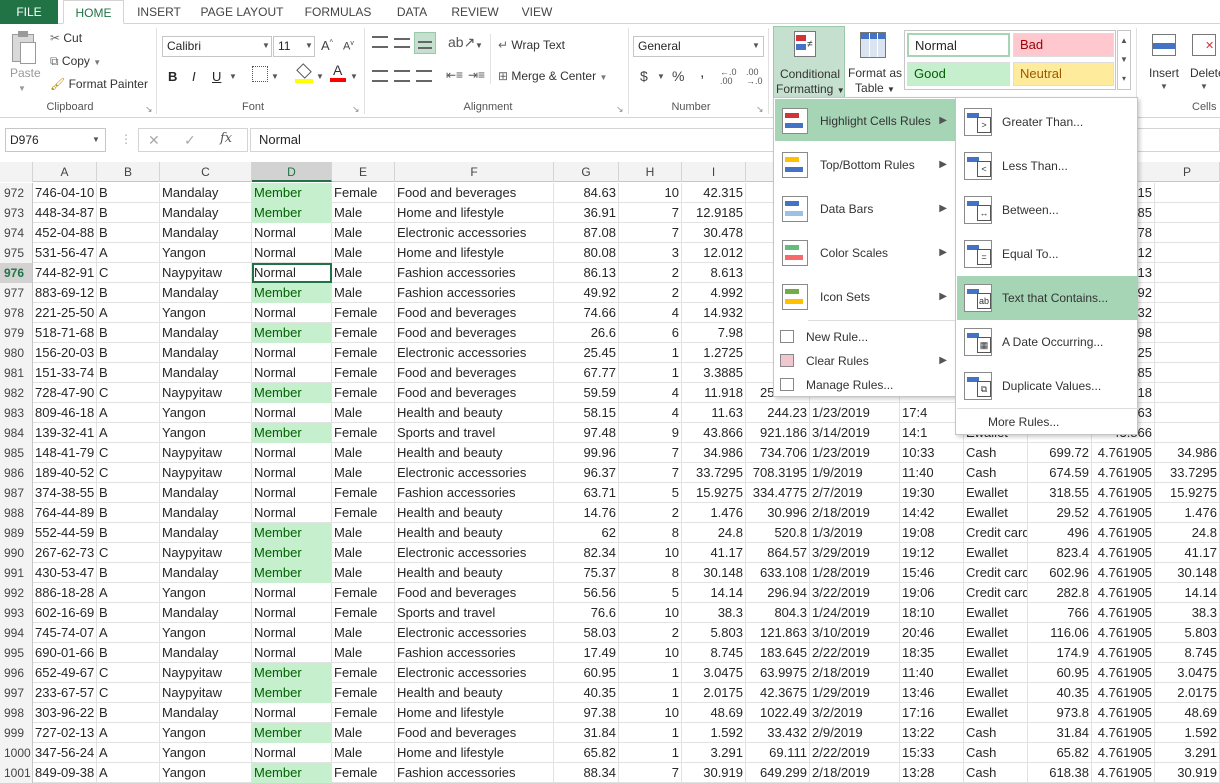 The image size is (1220, 783). I want to click on cell: Credit card, so click(996, 593).